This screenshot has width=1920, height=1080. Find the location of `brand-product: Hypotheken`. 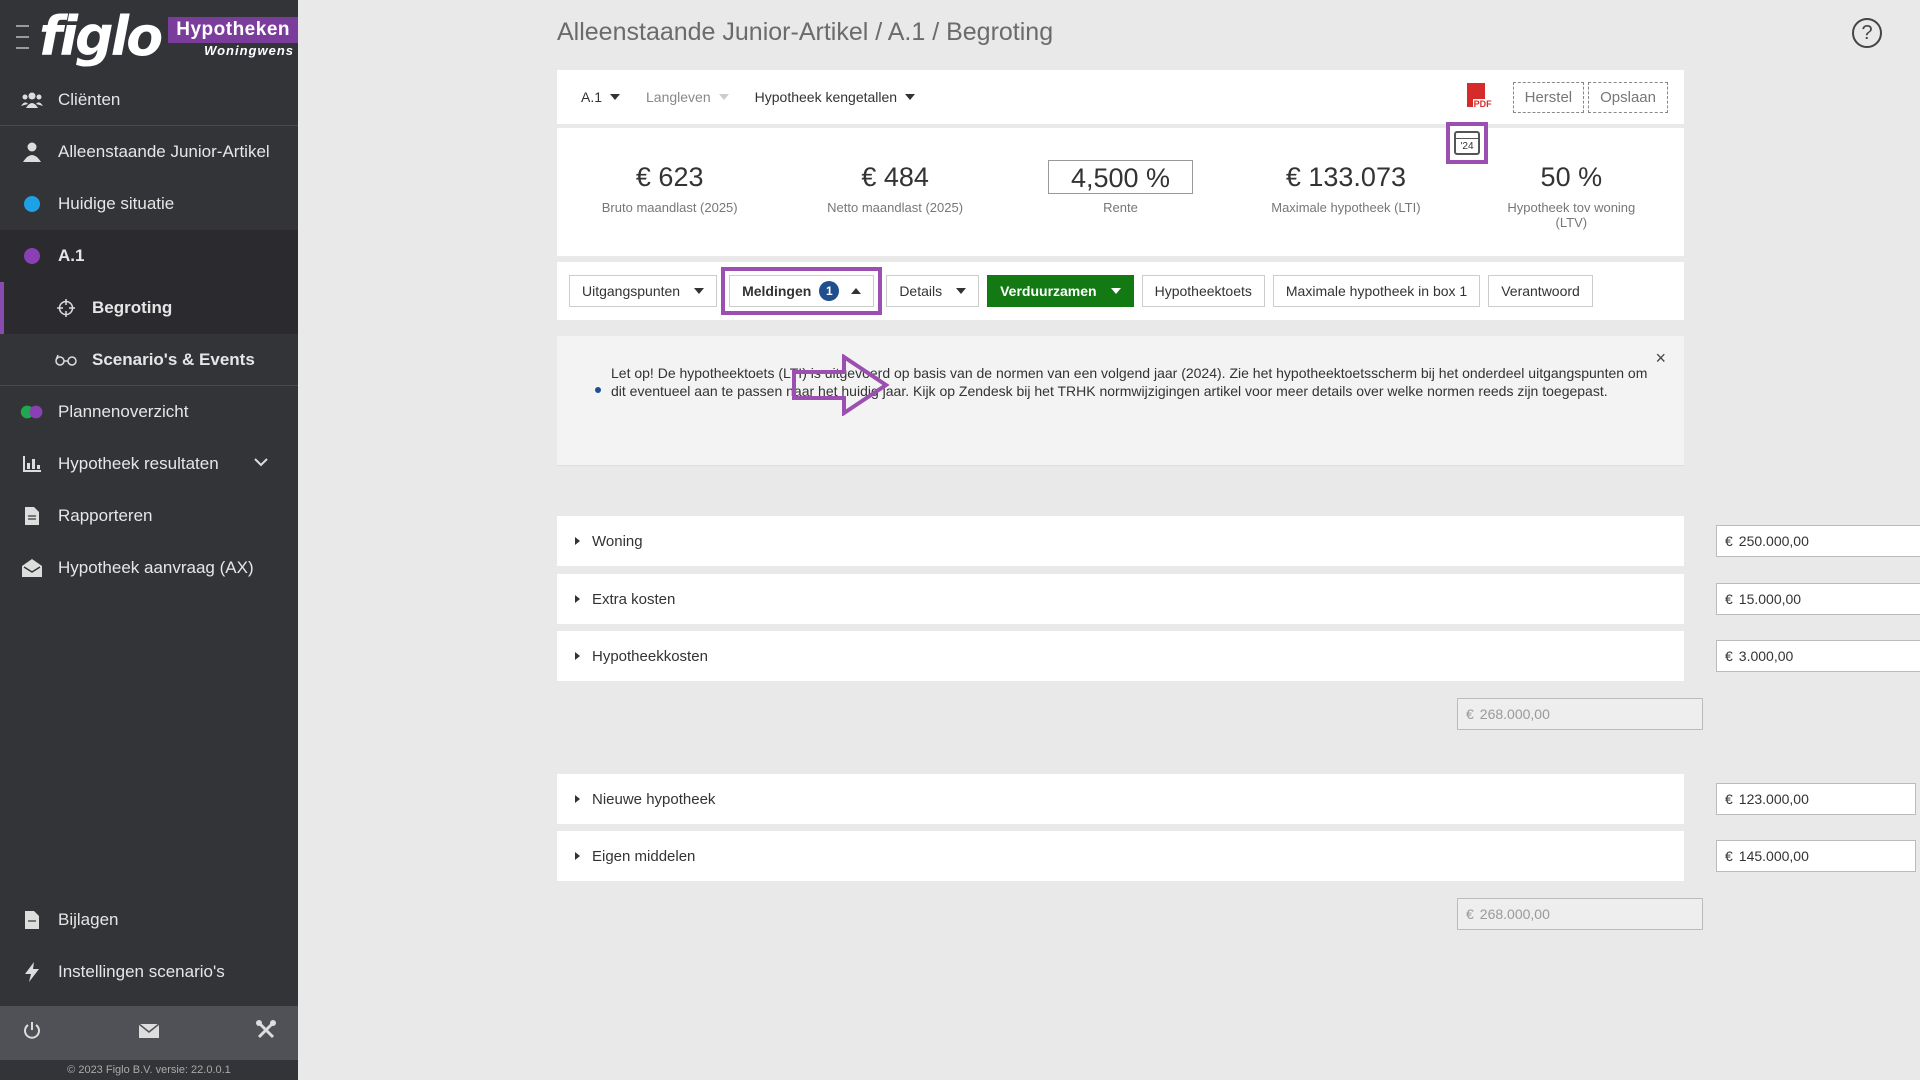

brand-product: Hypotheken is located at coordinates (233, 29).